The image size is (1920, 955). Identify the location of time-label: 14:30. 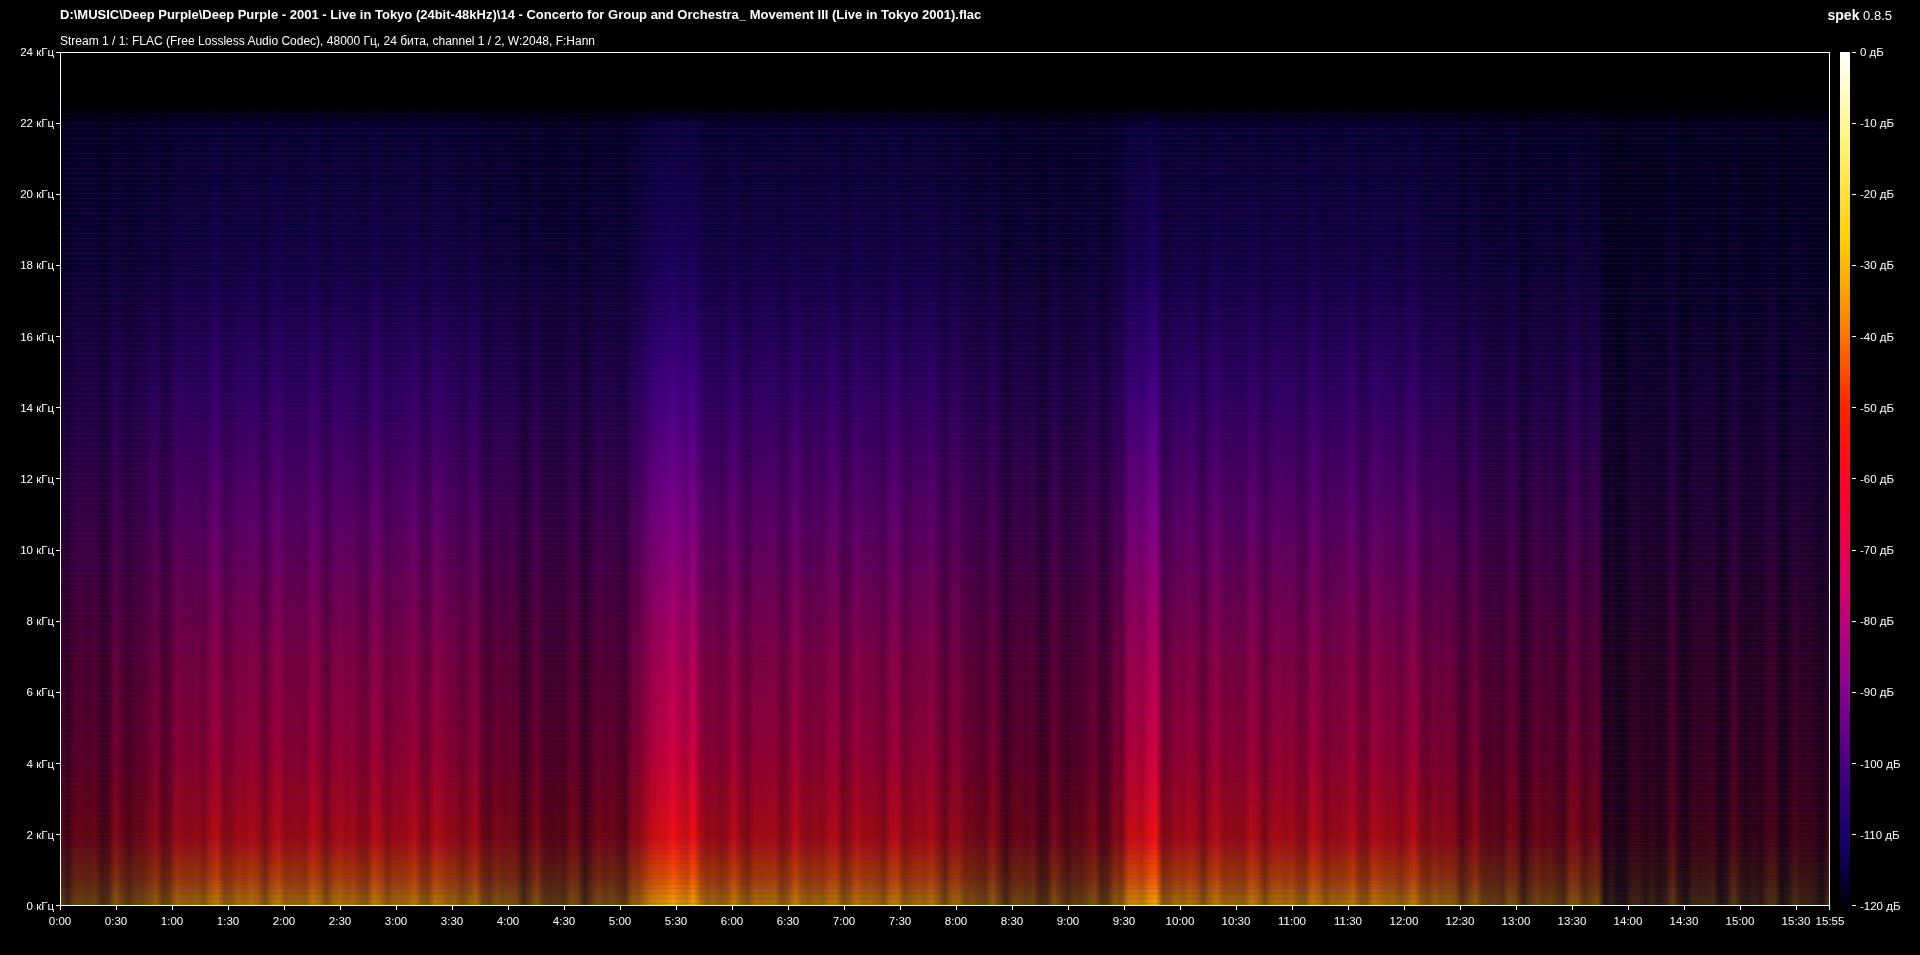
(1684, 921).